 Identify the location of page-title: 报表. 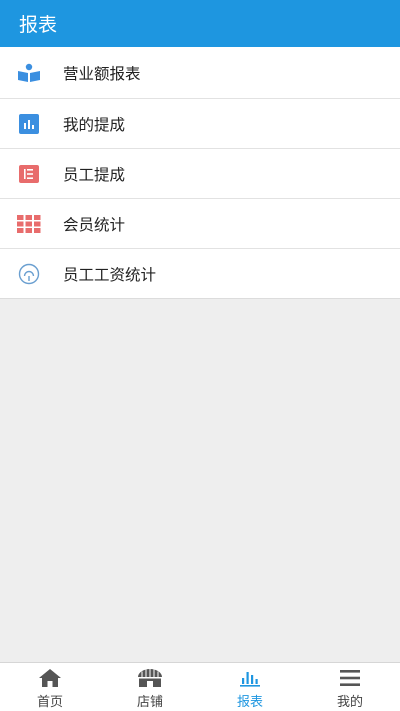
(38, 25).